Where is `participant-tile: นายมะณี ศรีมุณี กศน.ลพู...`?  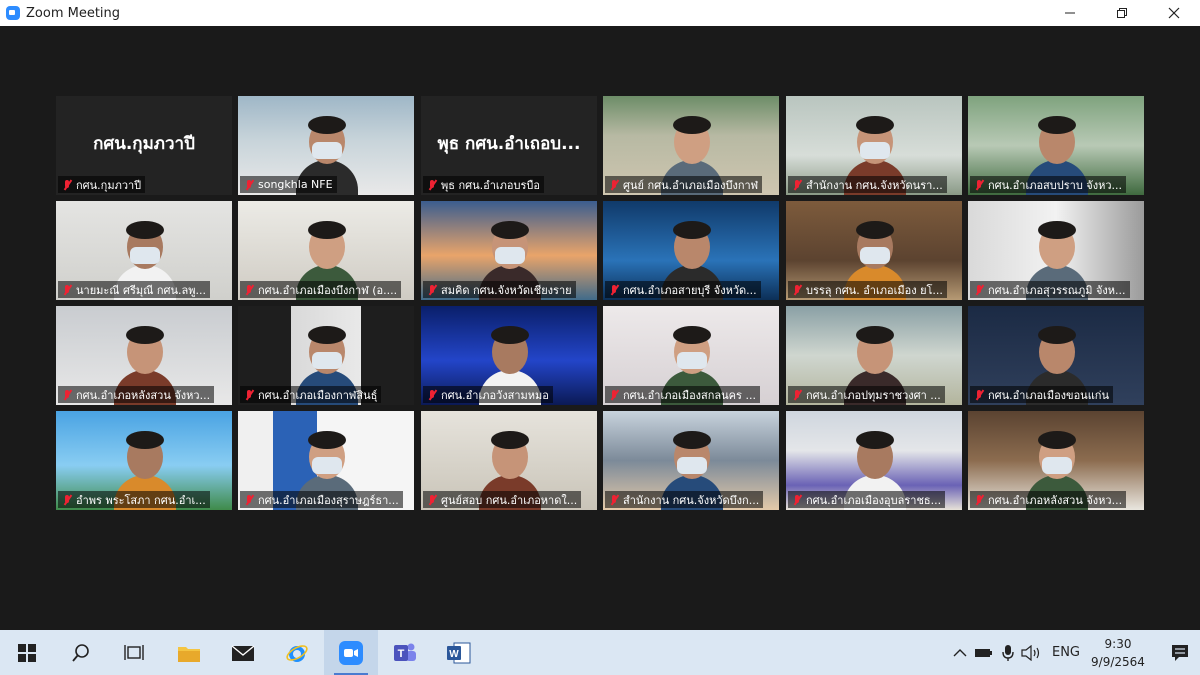
participant-tile: นายมะณี ศรีมุณี กศน.ลพู... is located at coordinates (144, 250).